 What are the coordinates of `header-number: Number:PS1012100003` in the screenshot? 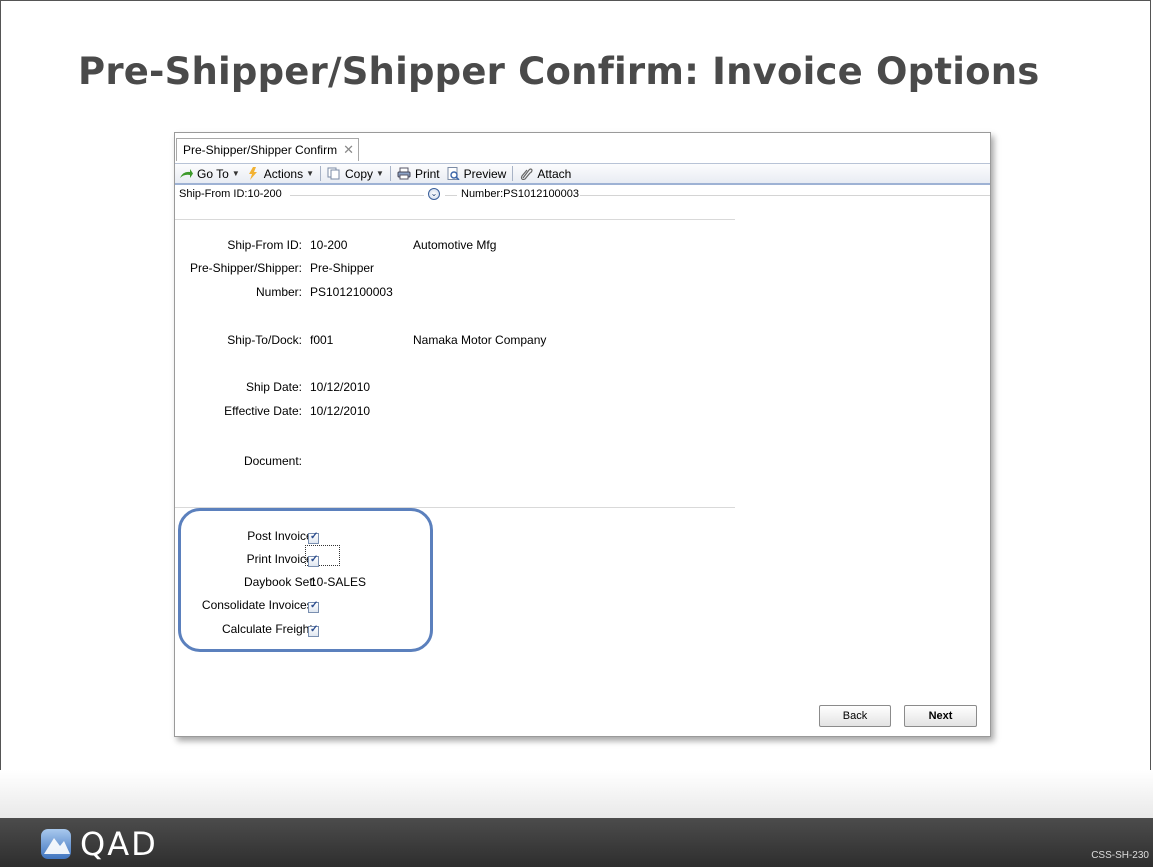 It's located at (520, 194).